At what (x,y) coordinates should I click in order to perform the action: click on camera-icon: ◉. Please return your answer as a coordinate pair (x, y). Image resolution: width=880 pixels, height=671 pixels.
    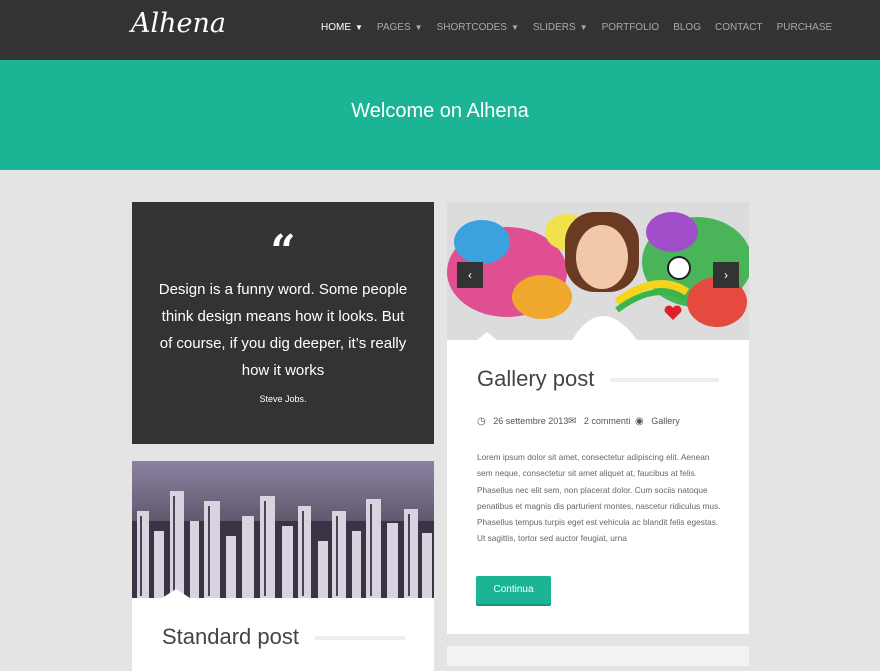
    Looking at the image, I should click on (639, 421).